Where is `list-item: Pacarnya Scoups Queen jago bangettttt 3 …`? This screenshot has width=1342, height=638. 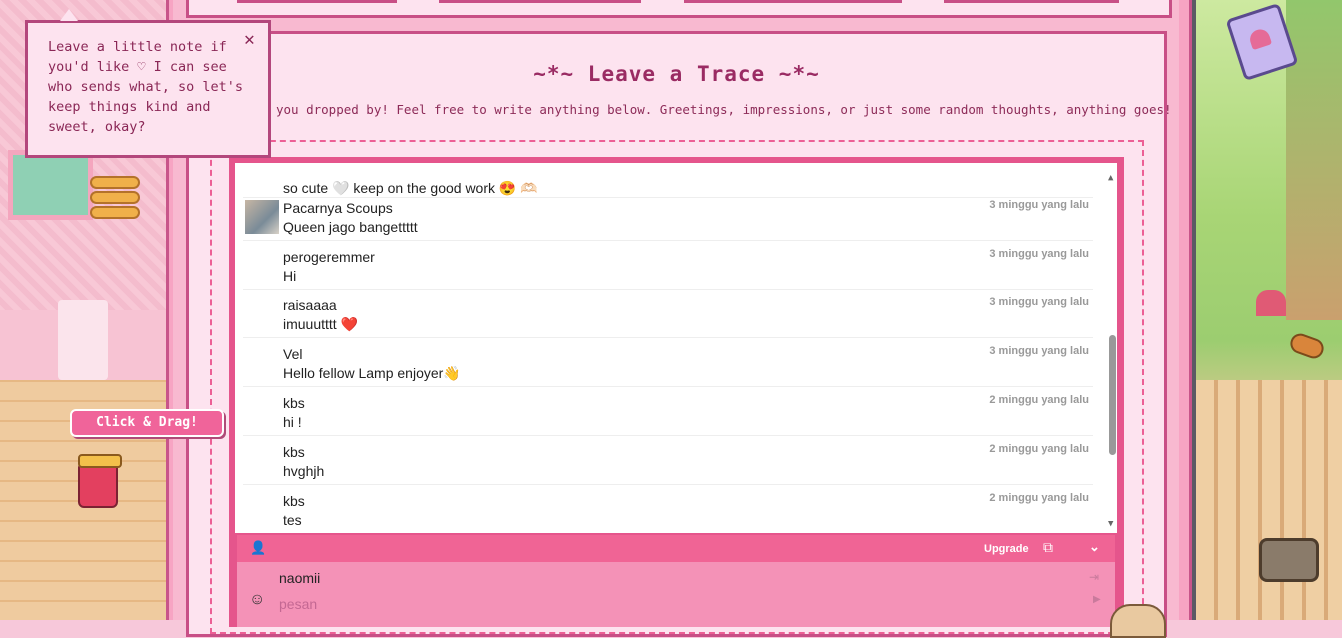 list-item: Pacarnya Scoups Queen jago bangettttt 3 … is located at coordinates (668, 216).